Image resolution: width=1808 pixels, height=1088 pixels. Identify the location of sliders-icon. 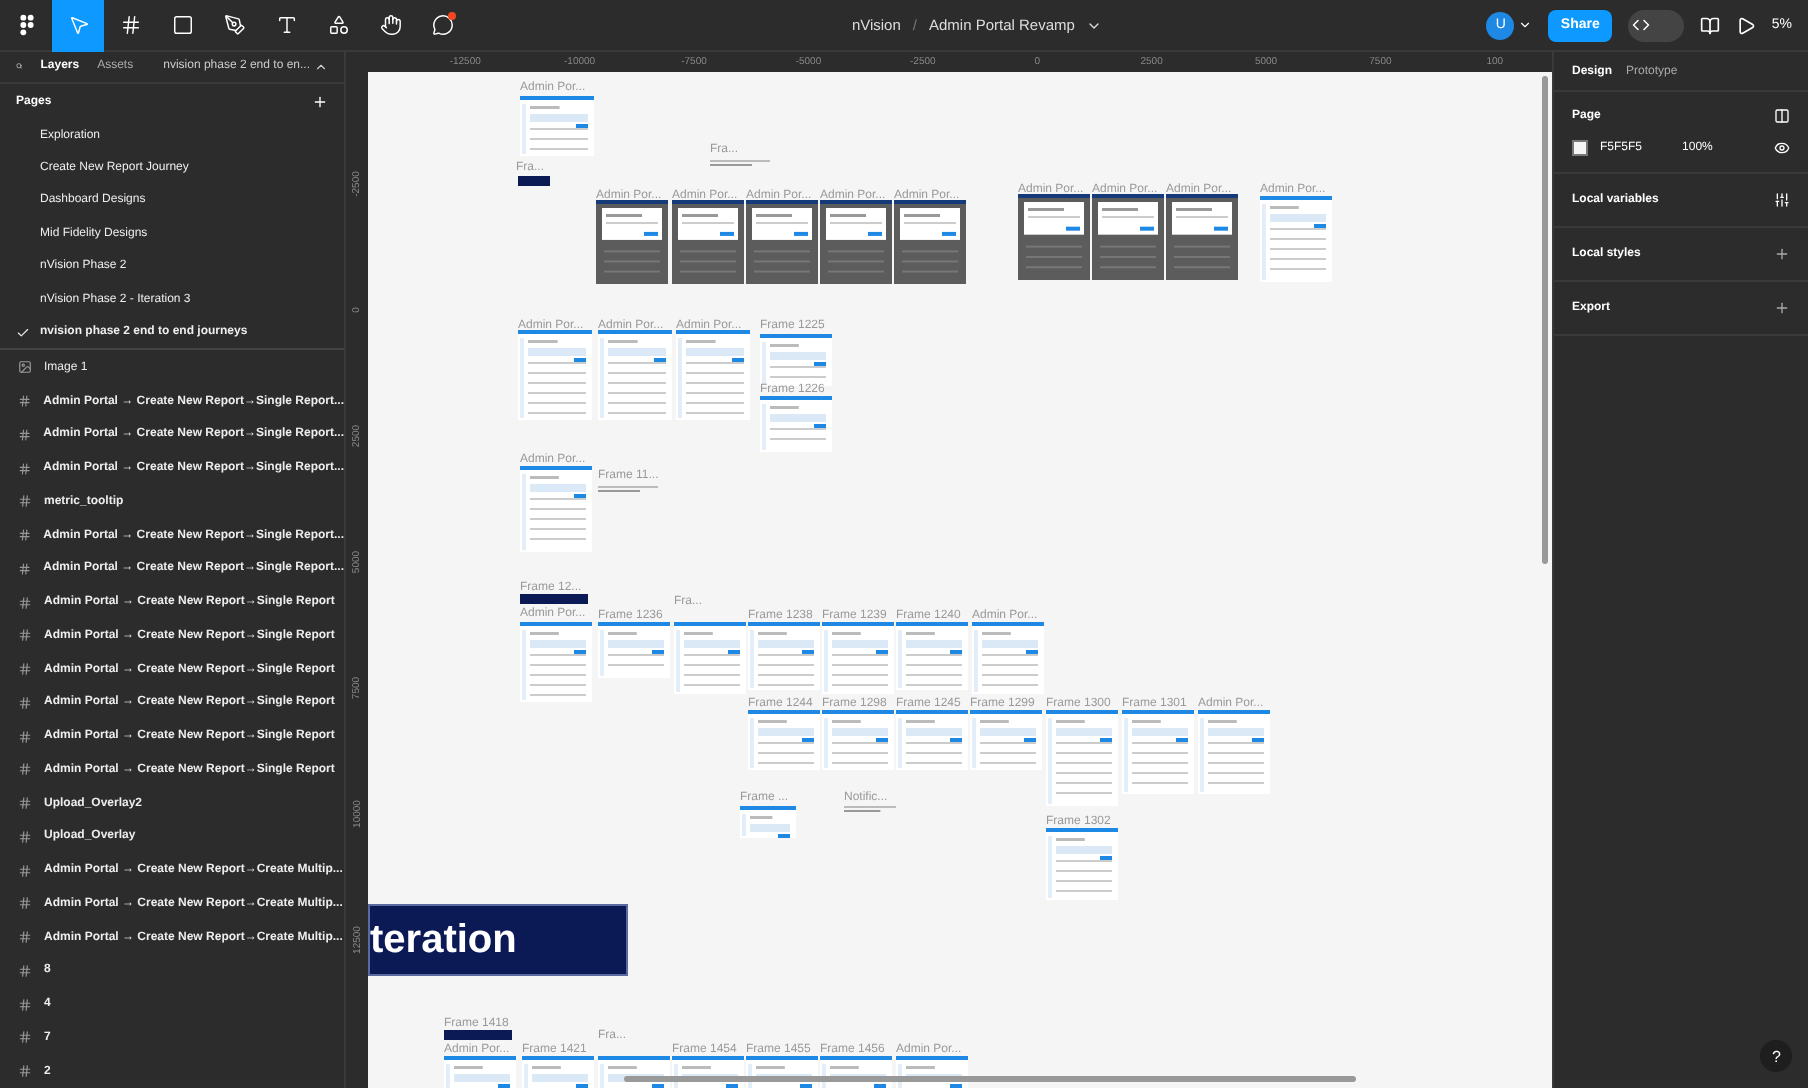
(1782, 200).